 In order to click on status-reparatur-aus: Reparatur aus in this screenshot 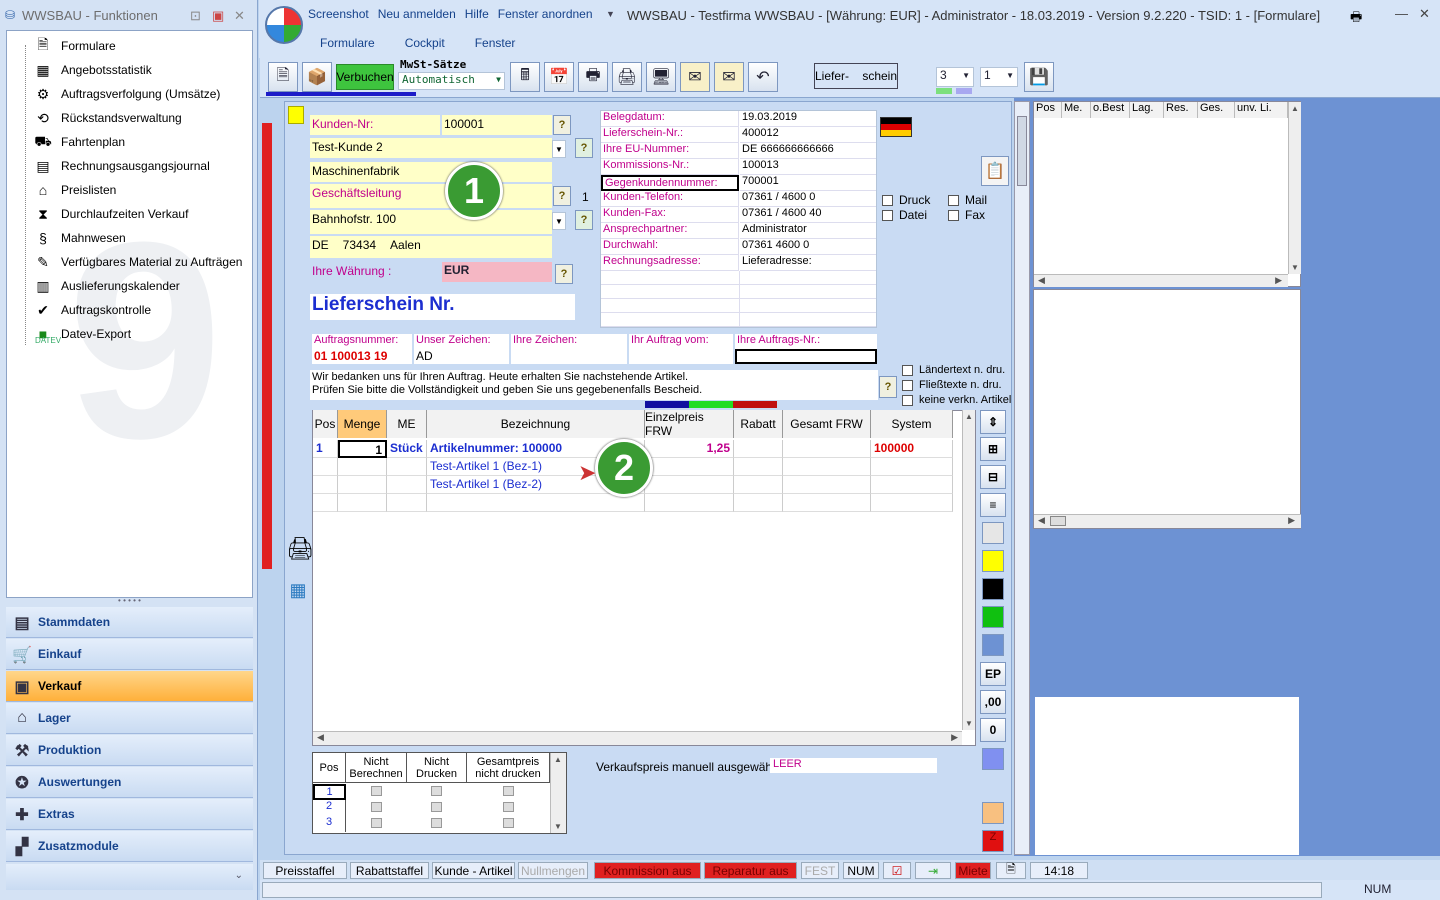, I will do `click(750, 870)`.